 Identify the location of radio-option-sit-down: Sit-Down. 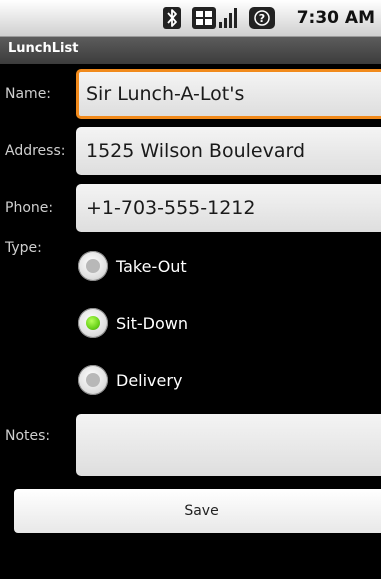
(133, 323).